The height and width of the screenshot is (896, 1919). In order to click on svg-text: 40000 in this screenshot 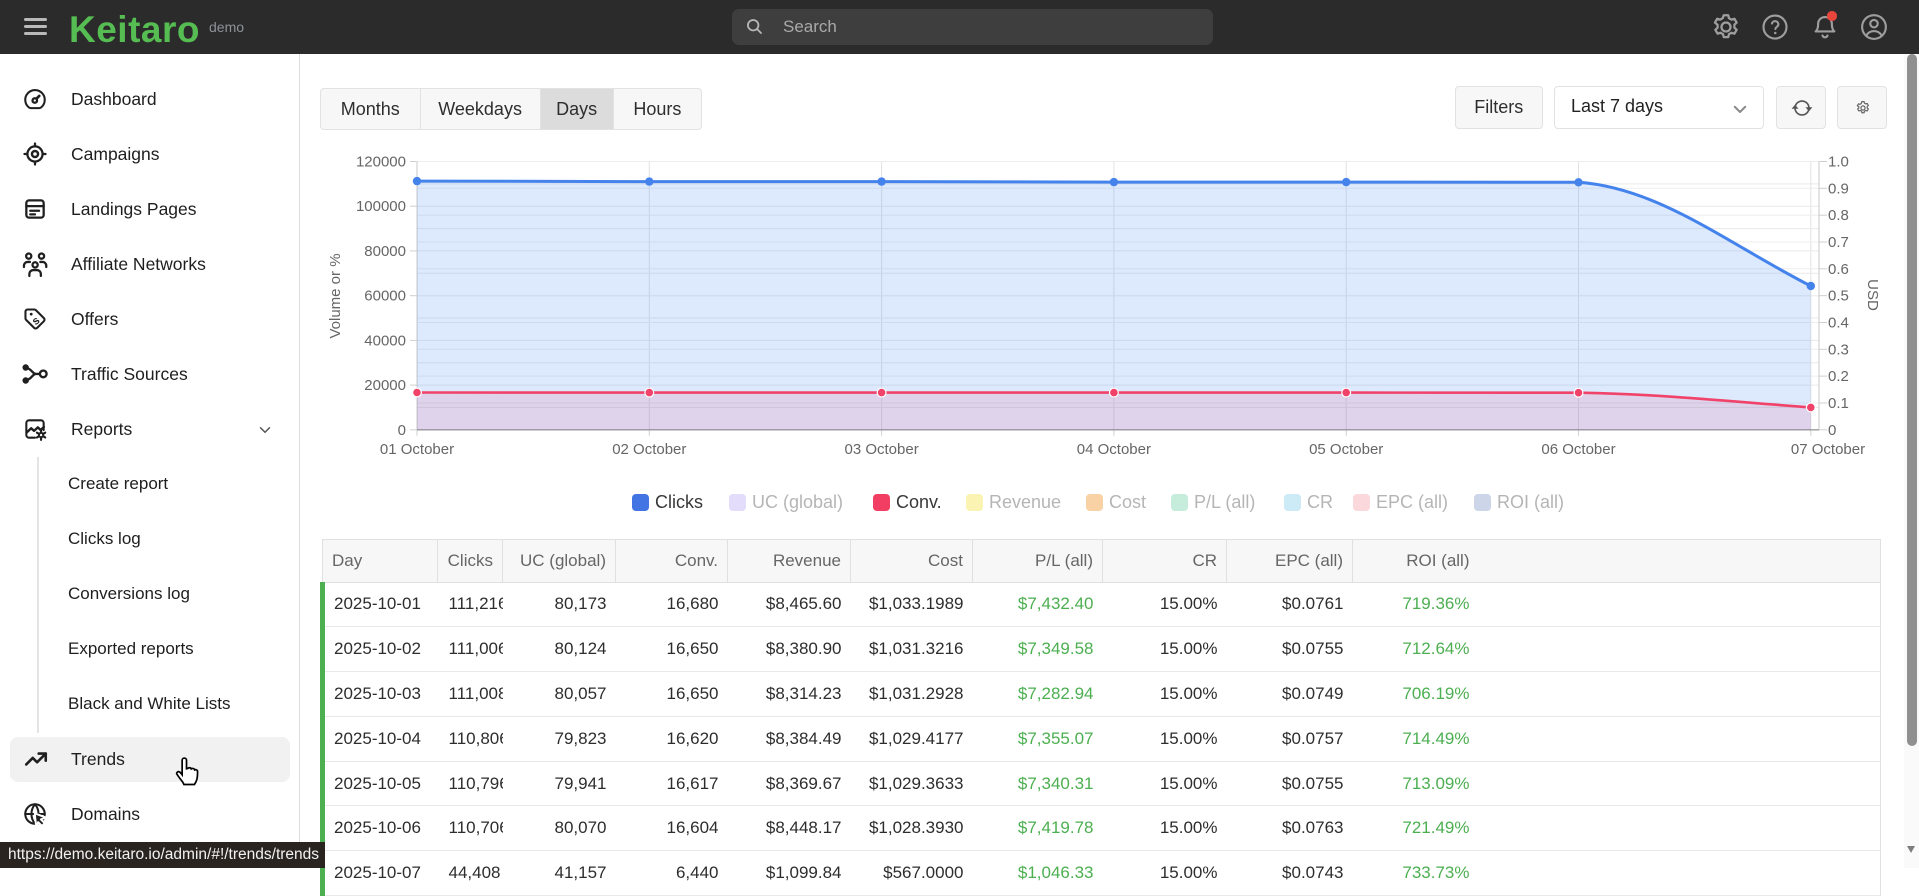, I will do `click(385, 340)`.